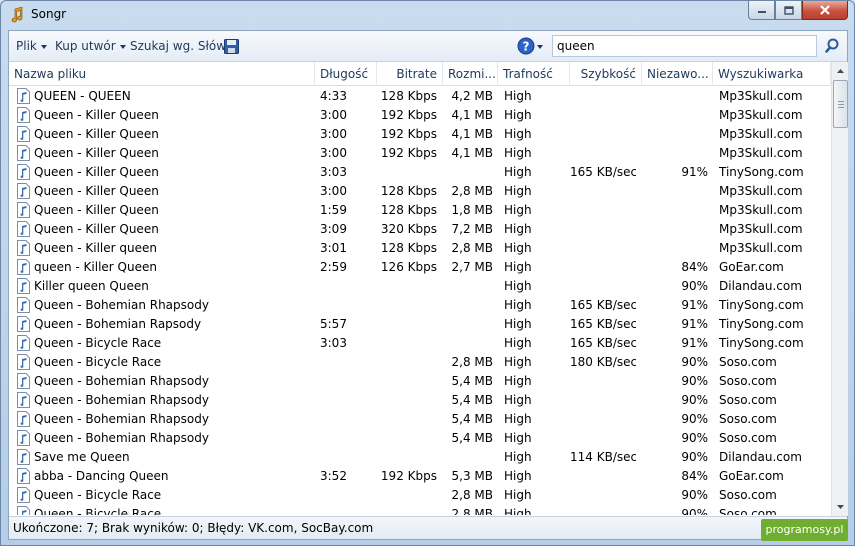  Describe the element at coordinates (231, 46) in the screenshot. I see `save-icon` at that location.